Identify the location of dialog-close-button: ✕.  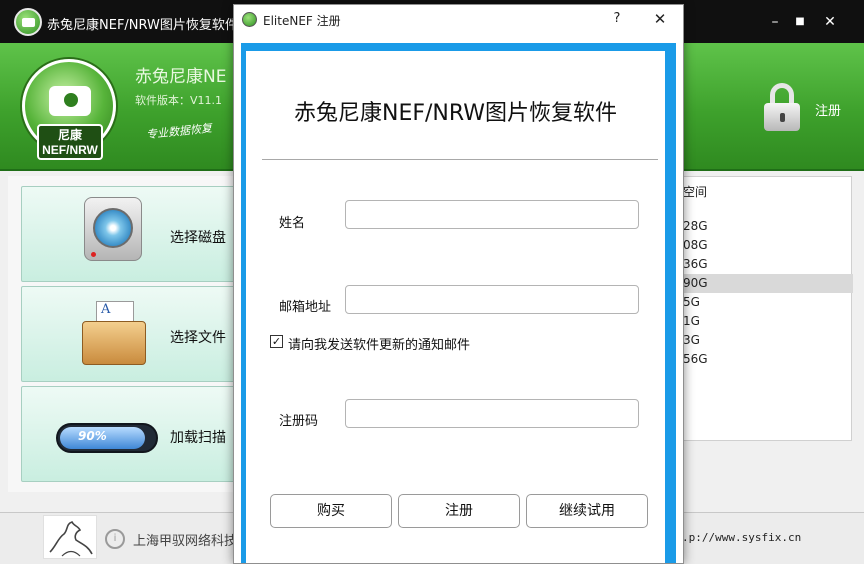
(660, 19).